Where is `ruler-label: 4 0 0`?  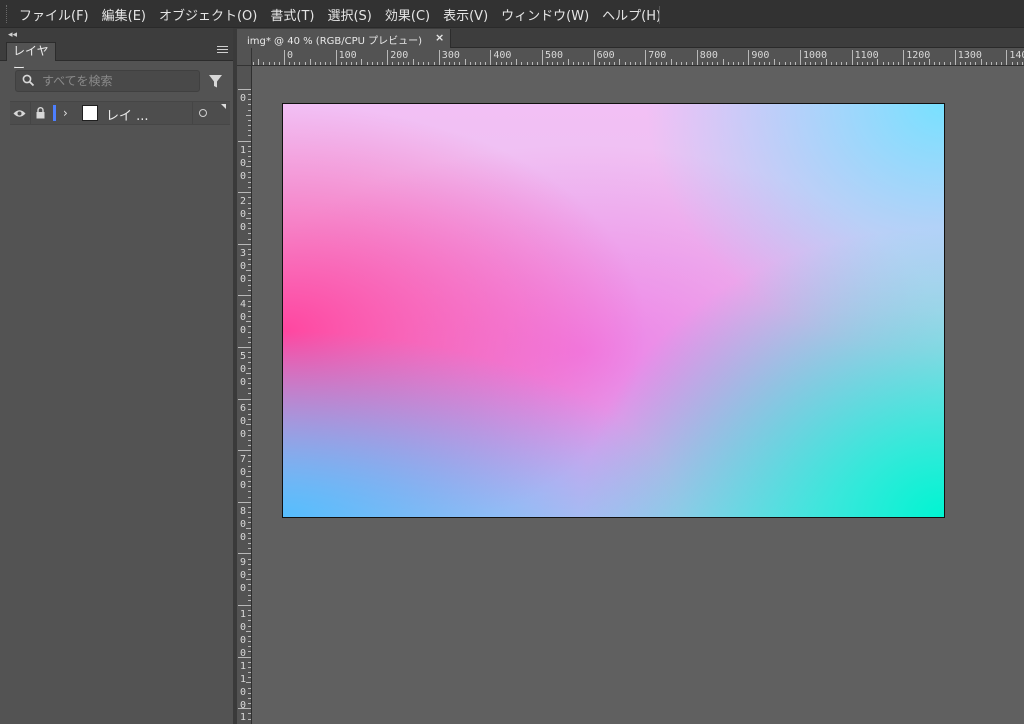
ruler-label: 4 0 0 is located at coordinates (243, 318).